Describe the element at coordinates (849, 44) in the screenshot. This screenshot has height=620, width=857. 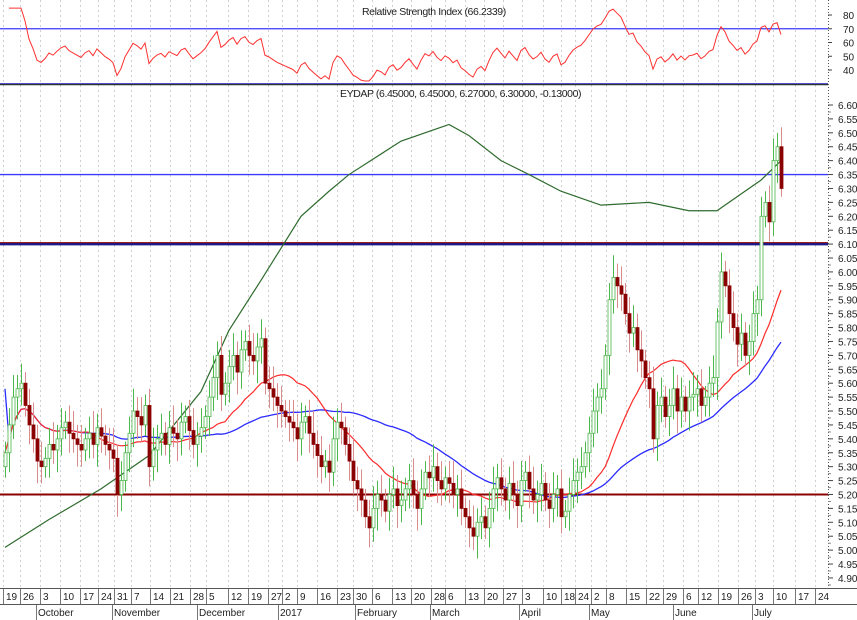
I see `rsi-tick-label: 60` at that location.